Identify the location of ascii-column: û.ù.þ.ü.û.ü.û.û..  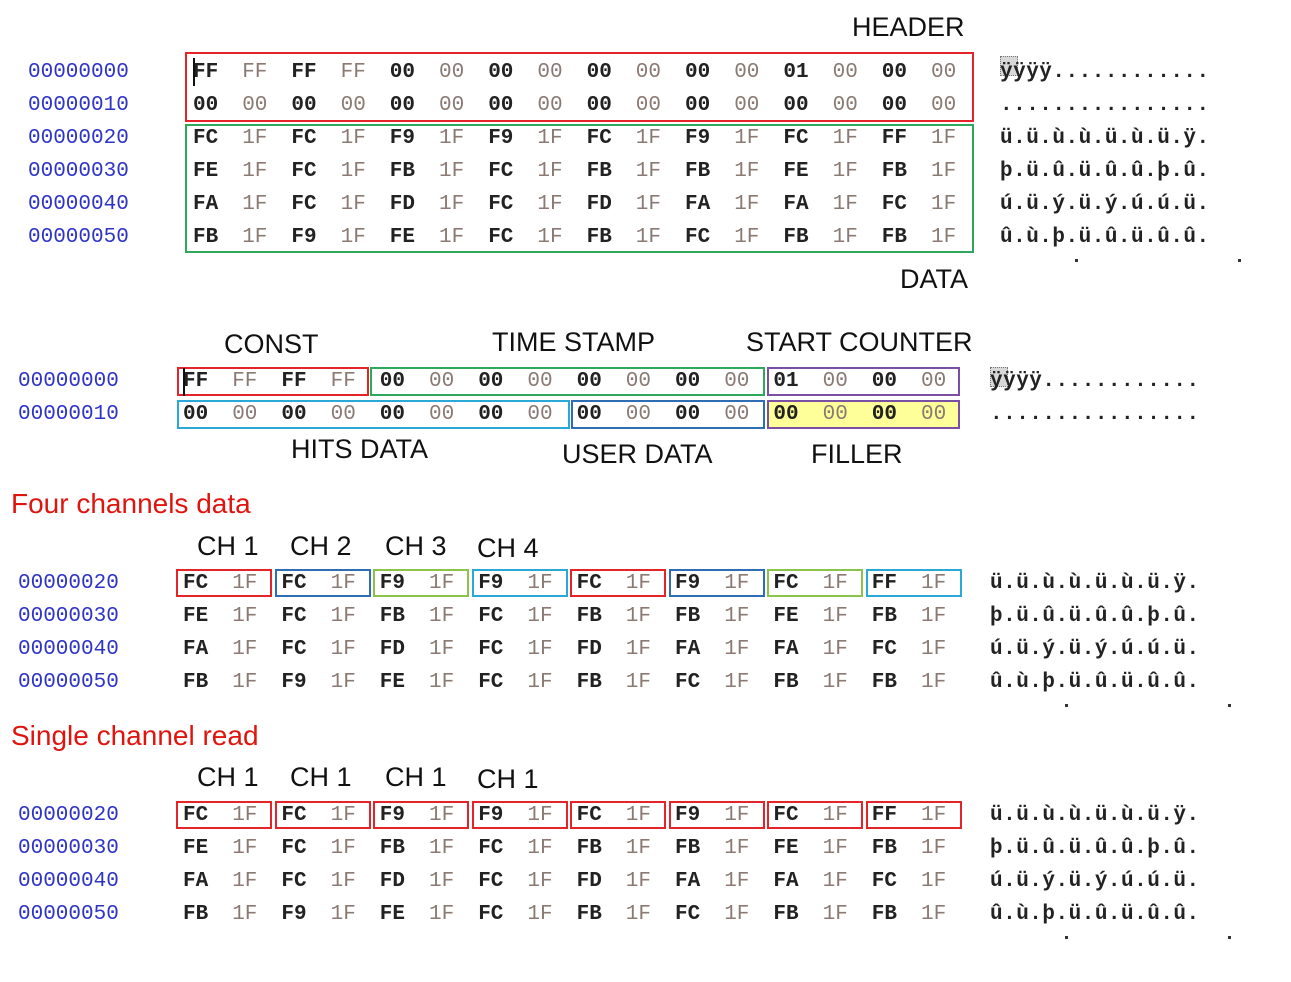
(1095, 682).